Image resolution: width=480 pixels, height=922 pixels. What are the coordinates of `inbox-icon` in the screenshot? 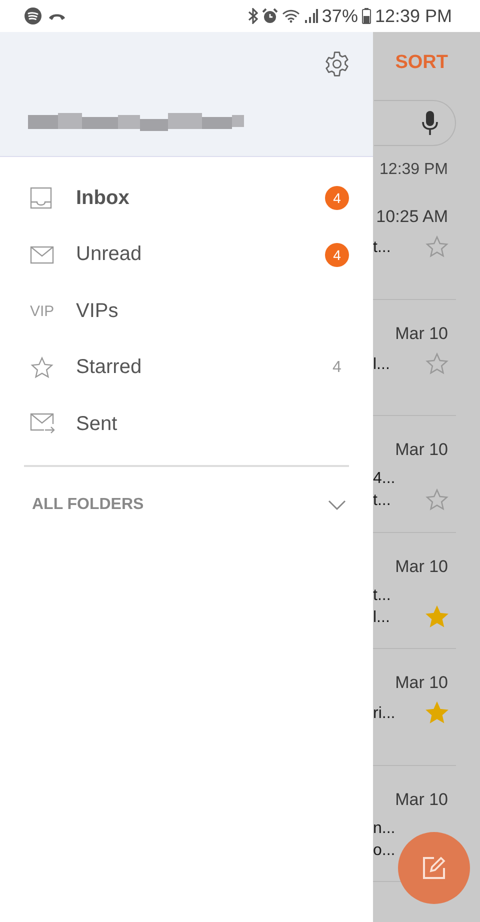 It's located at (41, 198).